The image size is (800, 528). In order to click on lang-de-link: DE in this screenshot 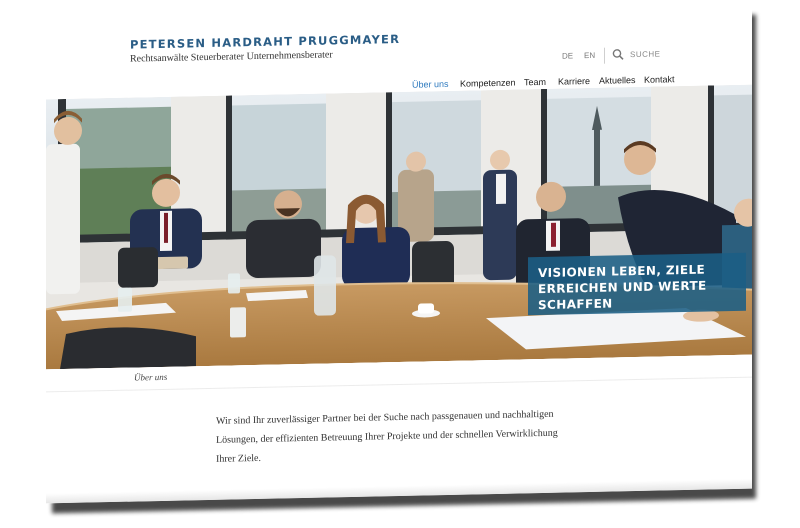, I will do `click(567, 55)`.